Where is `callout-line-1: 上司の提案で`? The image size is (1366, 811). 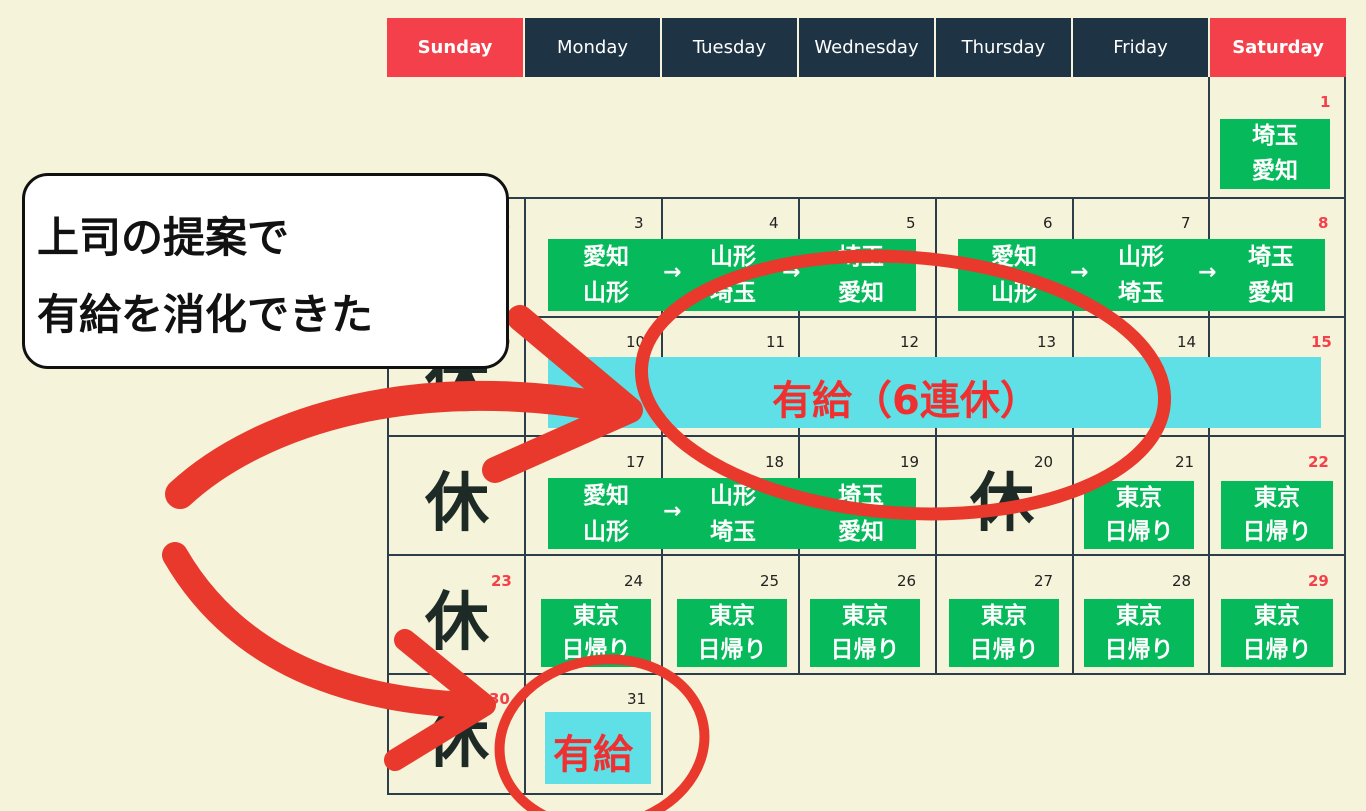
callout-line-1: 上司の提案で is located at coordinates (163, 237).